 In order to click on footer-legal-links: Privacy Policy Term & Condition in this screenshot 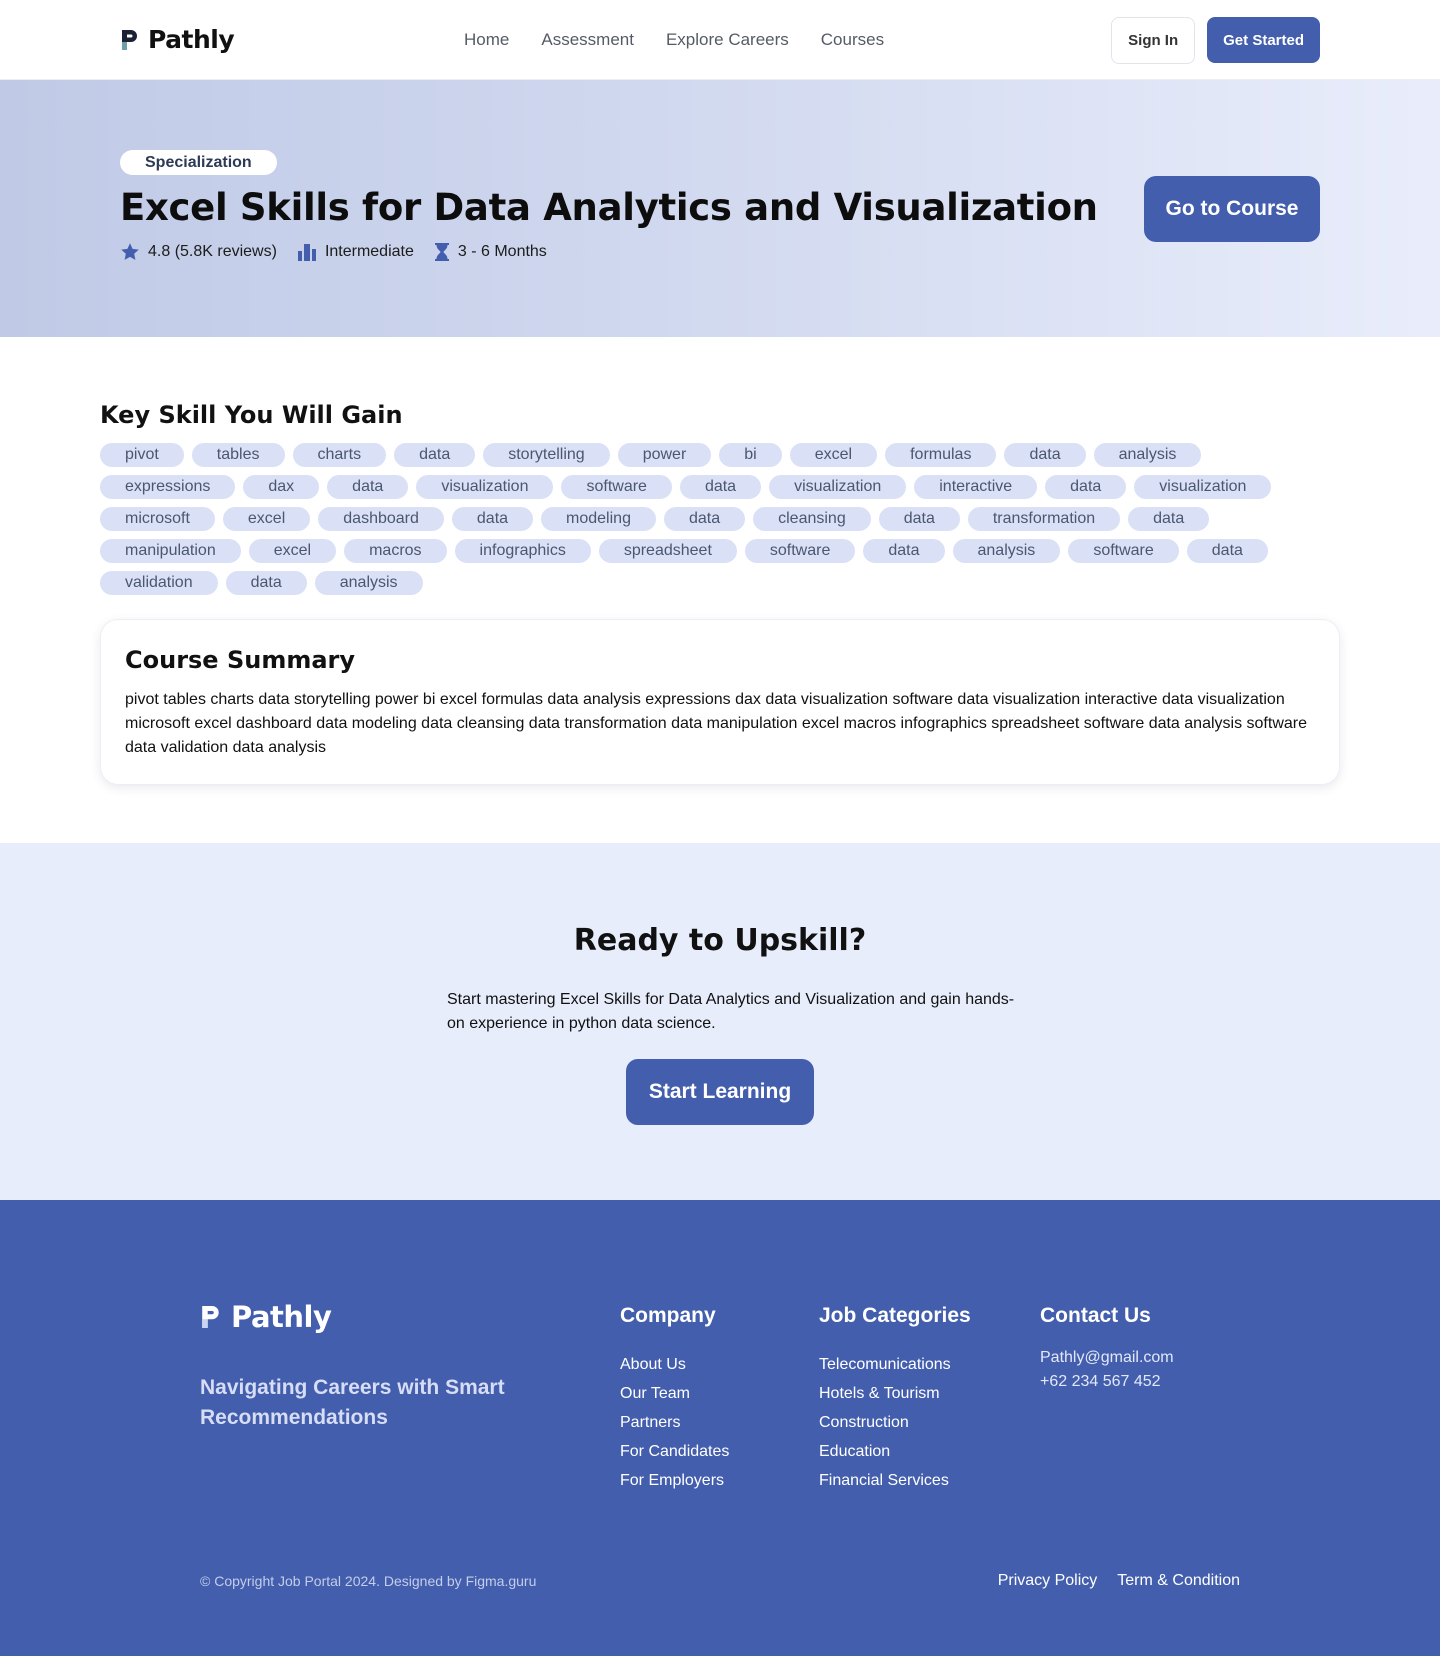, I will do `click(1119, 1581)`.